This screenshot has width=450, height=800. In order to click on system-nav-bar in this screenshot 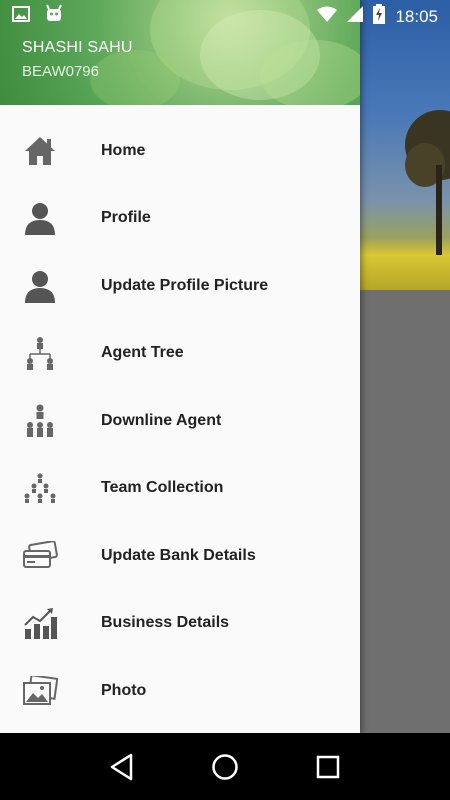, I will do `click(225, 766)`.